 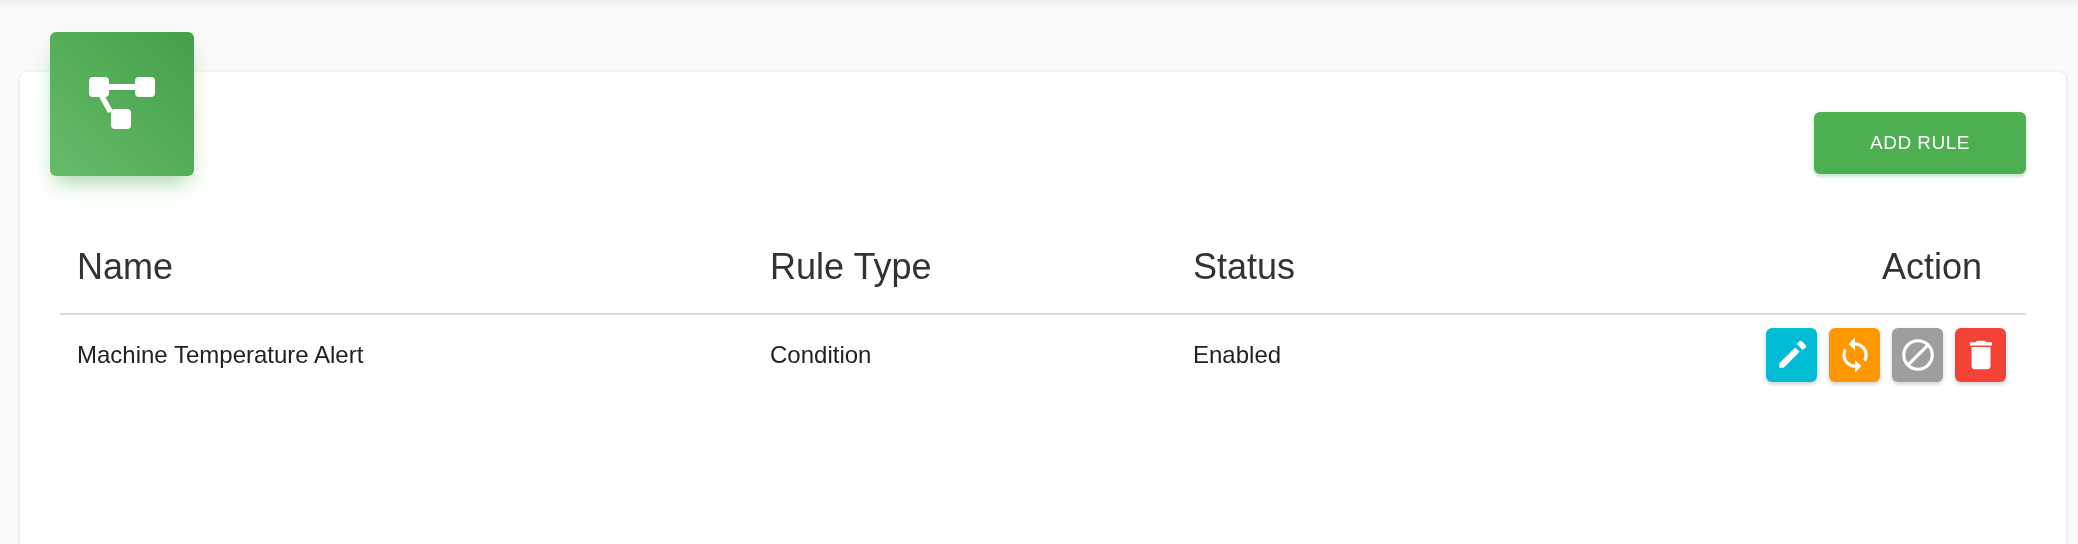 I want to click on disable-button, so click(x=1917, y=355).